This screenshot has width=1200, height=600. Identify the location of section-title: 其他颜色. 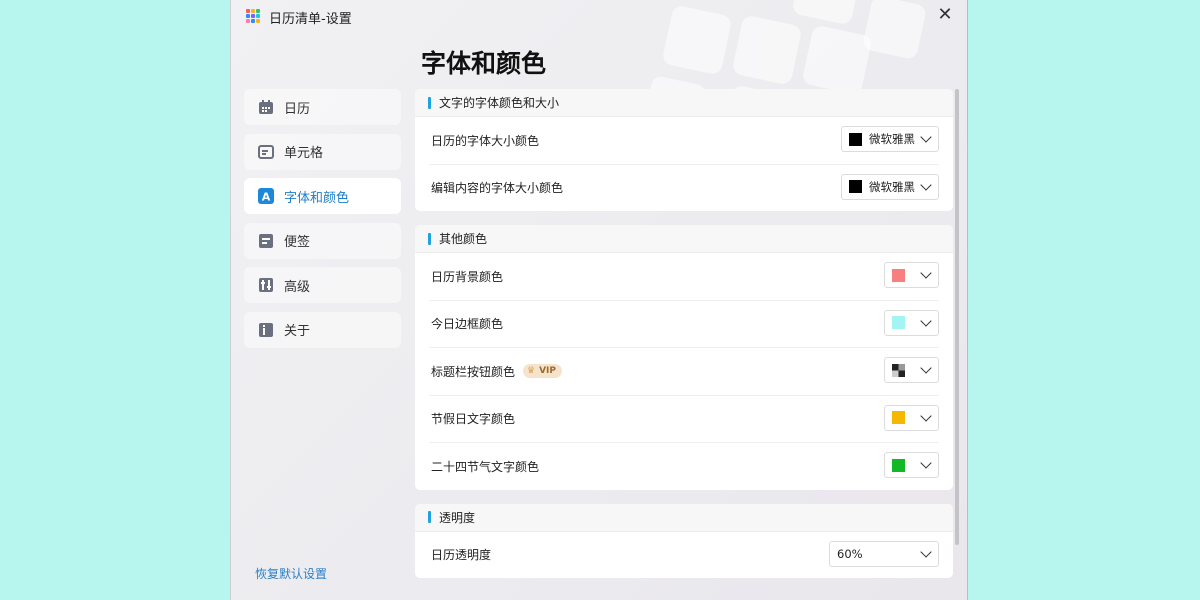
(463, 239).